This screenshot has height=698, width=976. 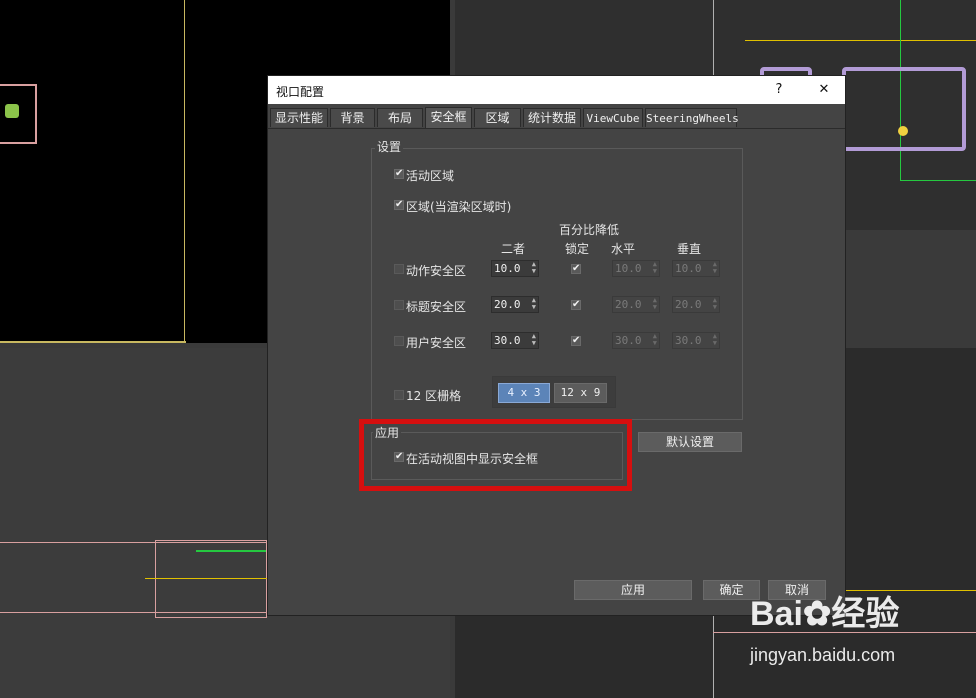 What do you see at coordinates (352, 117) in the screenshot?
I see `tab-background: 背景` at bounding box center [352, 117].